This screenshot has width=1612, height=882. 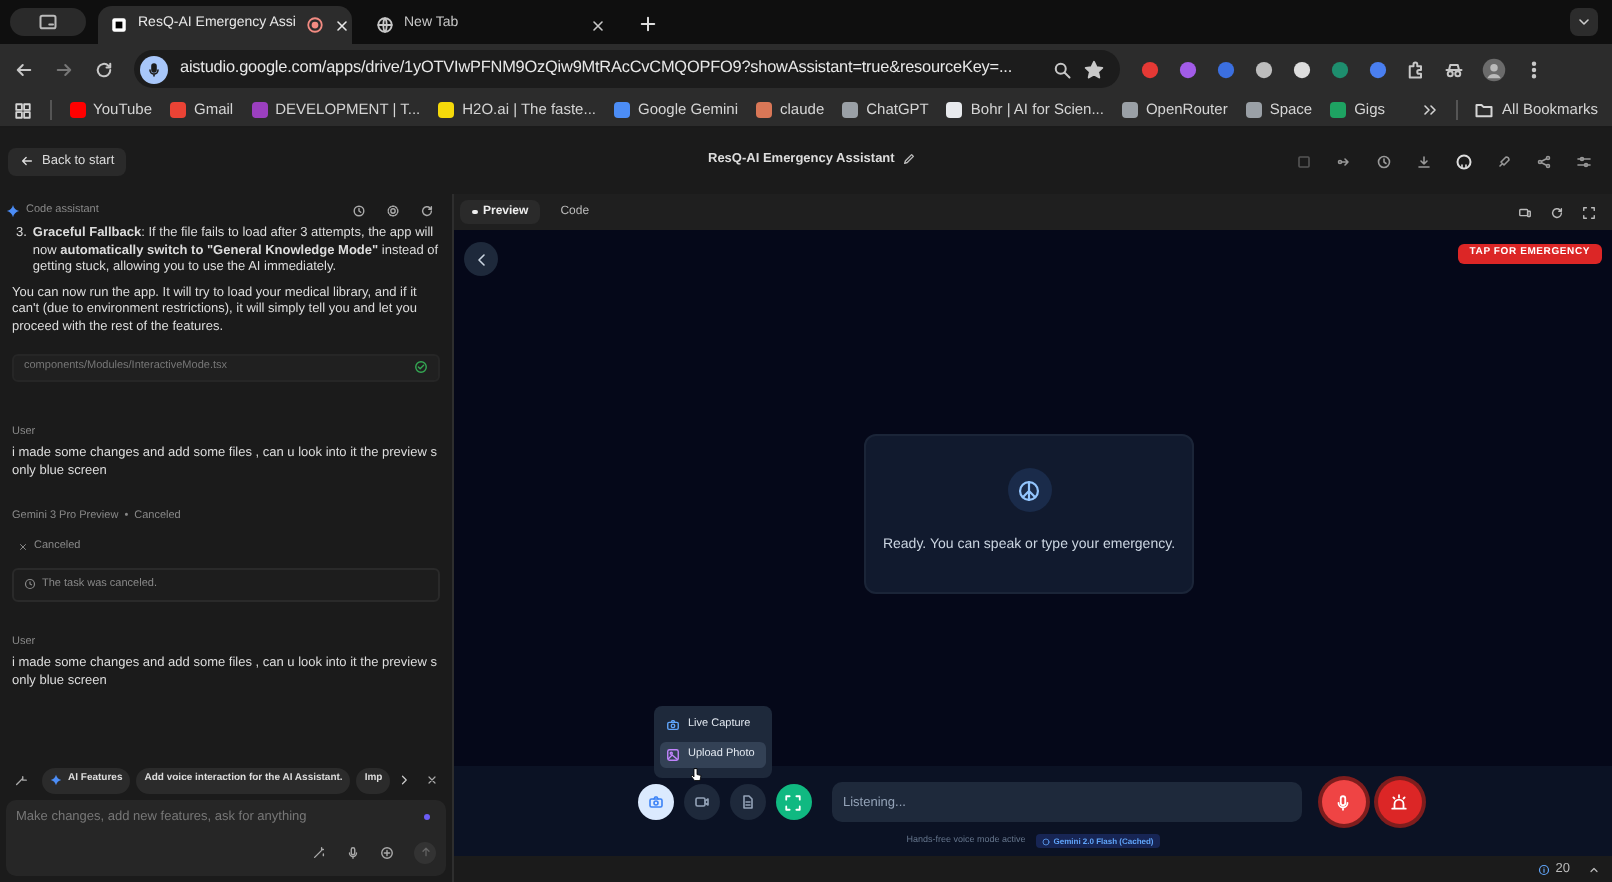 I want to click on fullscreen-icon, so click(x=1589, y=212).